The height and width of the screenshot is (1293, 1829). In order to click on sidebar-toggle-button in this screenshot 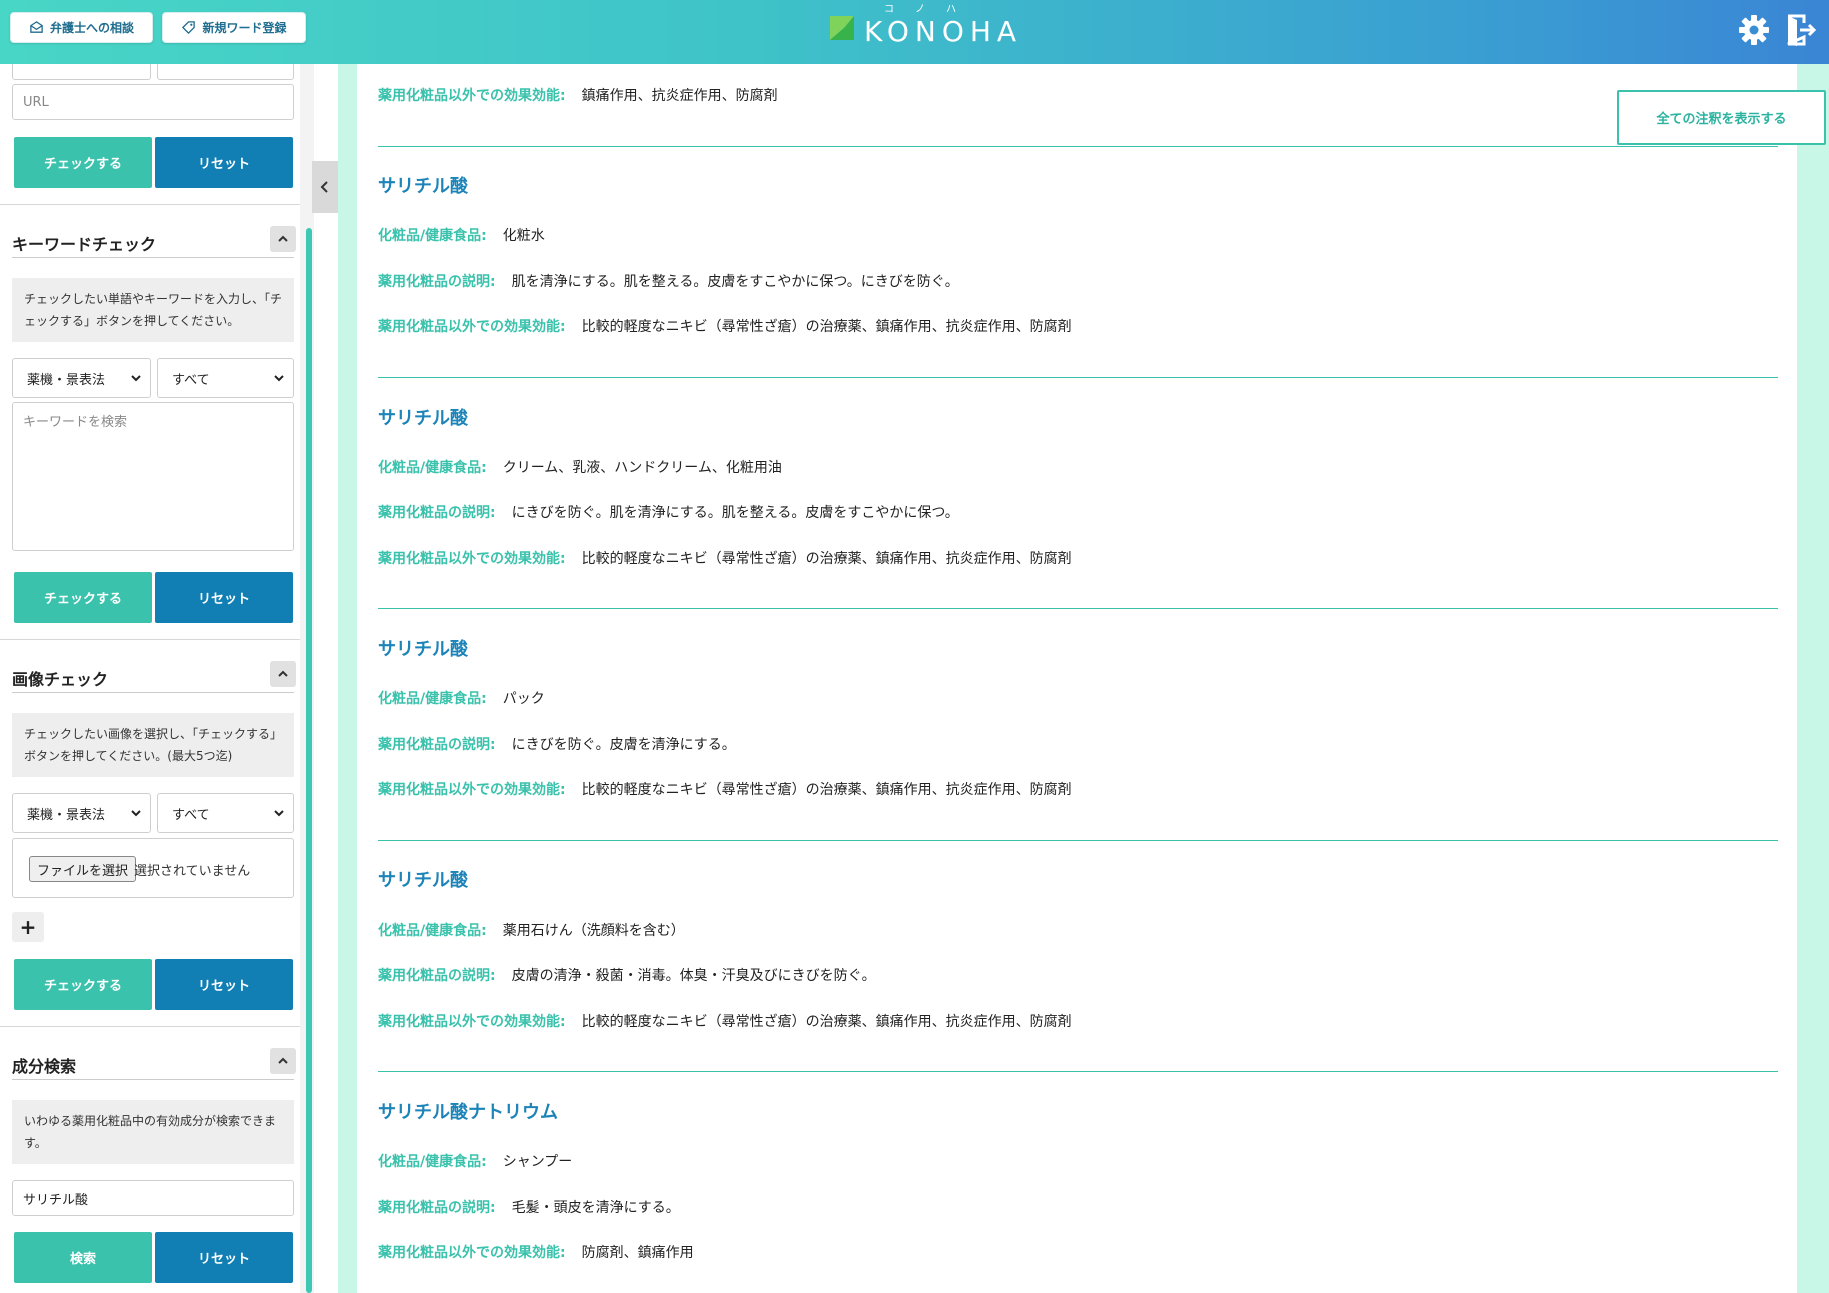, I will do `click(325, 187)`.